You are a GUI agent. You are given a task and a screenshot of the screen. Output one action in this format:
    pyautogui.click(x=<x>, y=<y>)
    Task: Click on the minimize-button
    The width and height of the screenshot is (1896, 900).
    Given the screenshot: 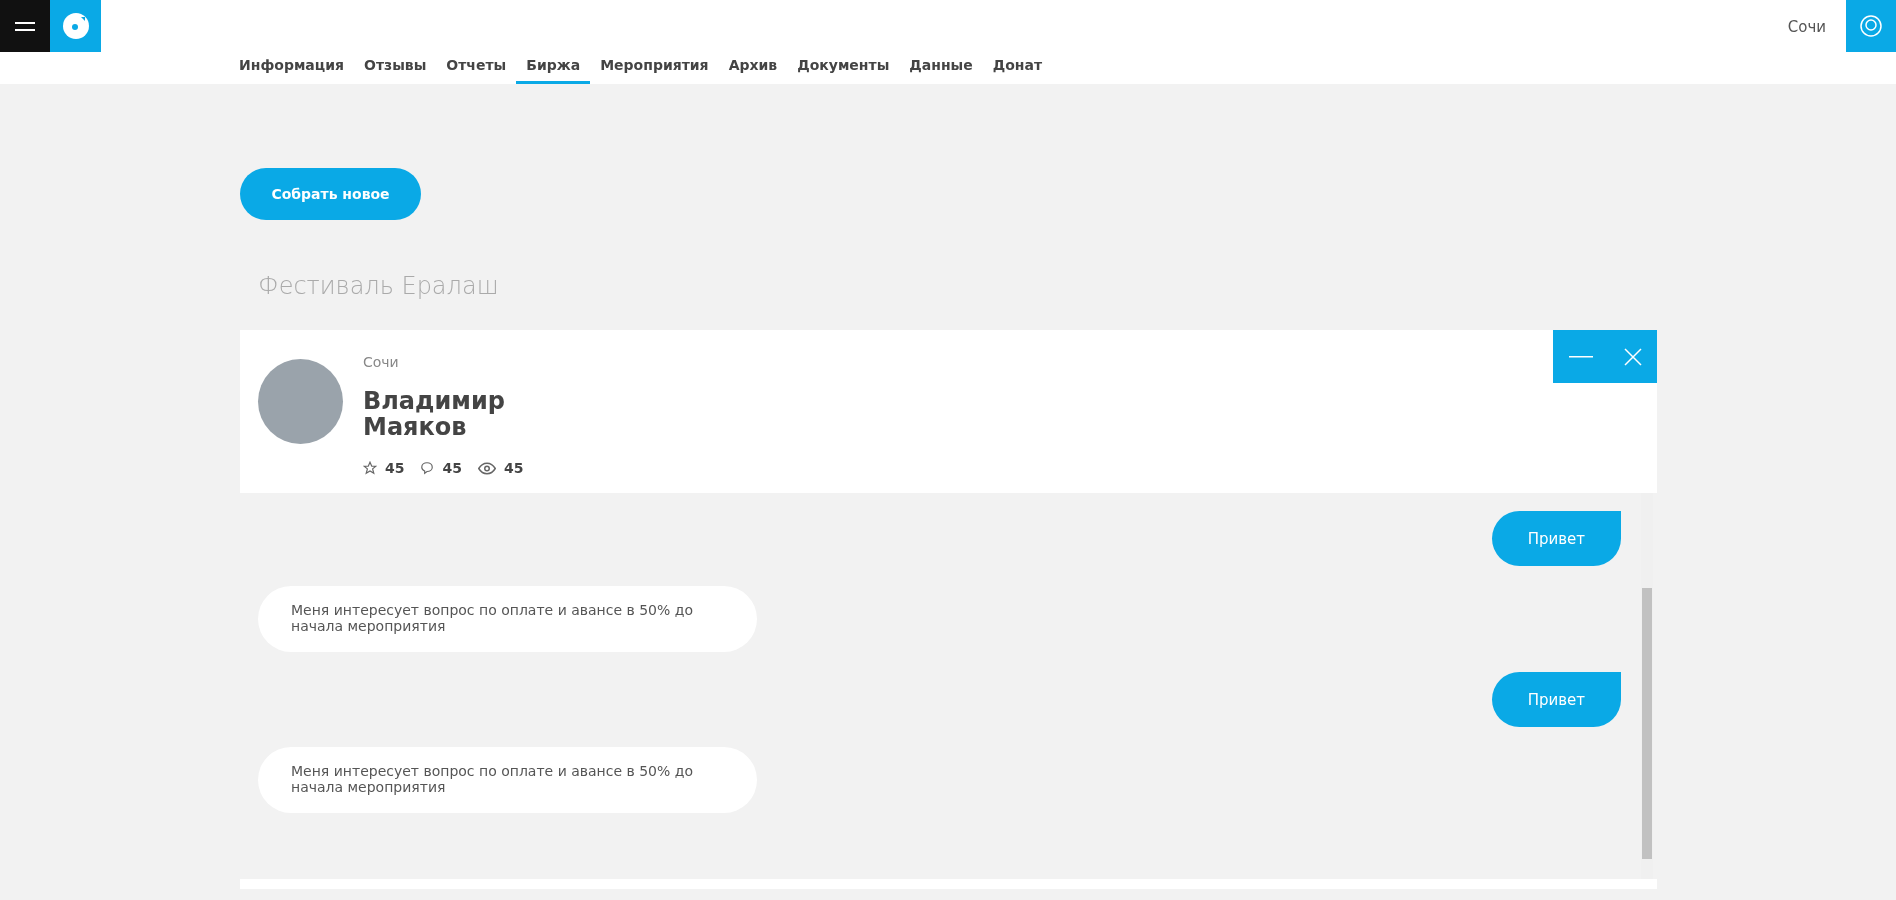 What is the action you would take?
    pyautogui.click(x=1580, y=356)
    